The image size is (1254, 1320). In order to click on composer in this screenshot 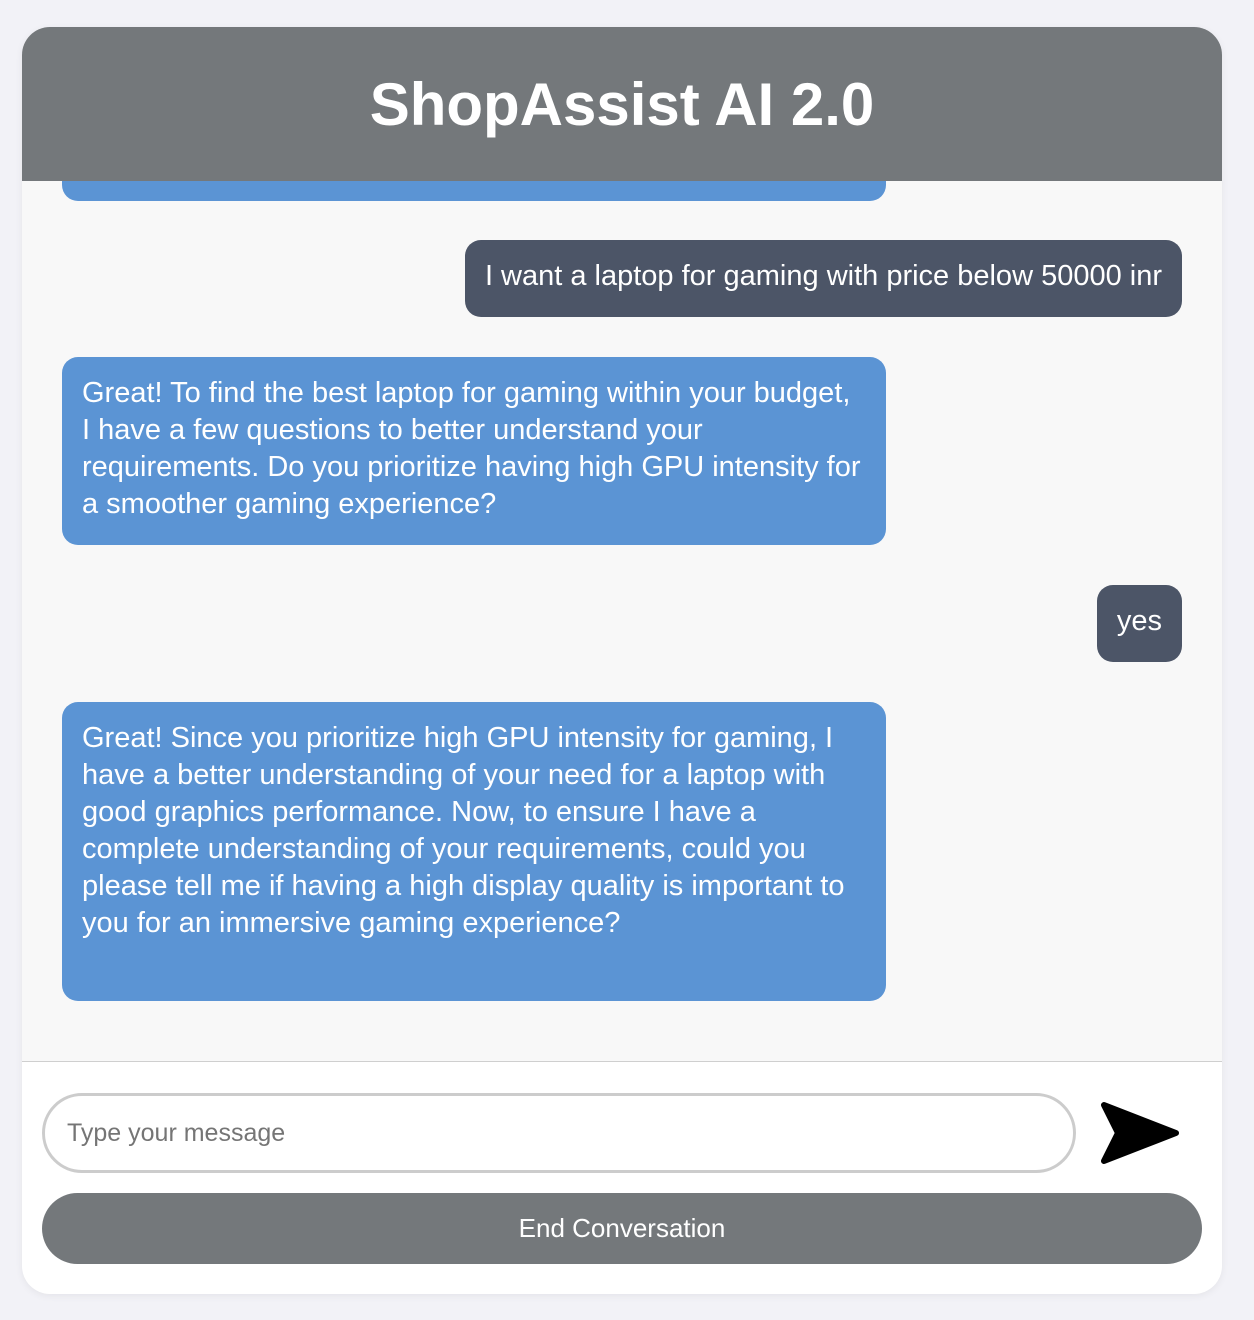, I will do `click(622, 1133)`.